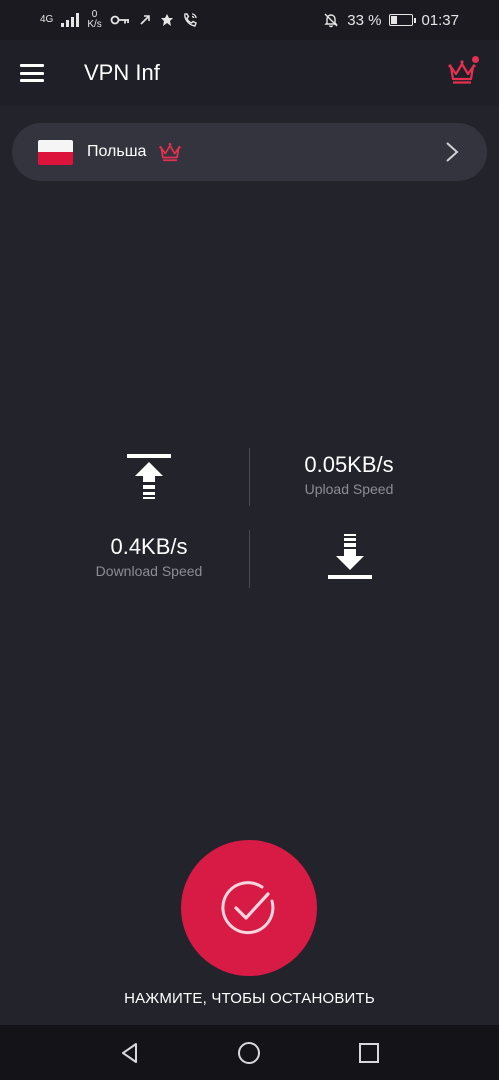  What do you see at coordinates (440, 20) in the screenshot?
I see `clock: 01:37` at bounding box center [440, 20].